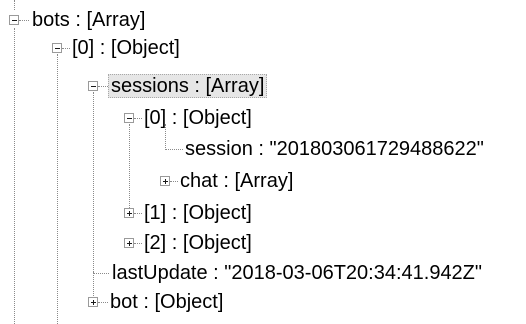 The width and height of the screenshot is (526, 324). Describe the element at coordinates (297, 273) in the screenshot. I see `tree-node-lastupdate: lastUpdate : "2018-03-06T20:34:41.942Z"` at that location.